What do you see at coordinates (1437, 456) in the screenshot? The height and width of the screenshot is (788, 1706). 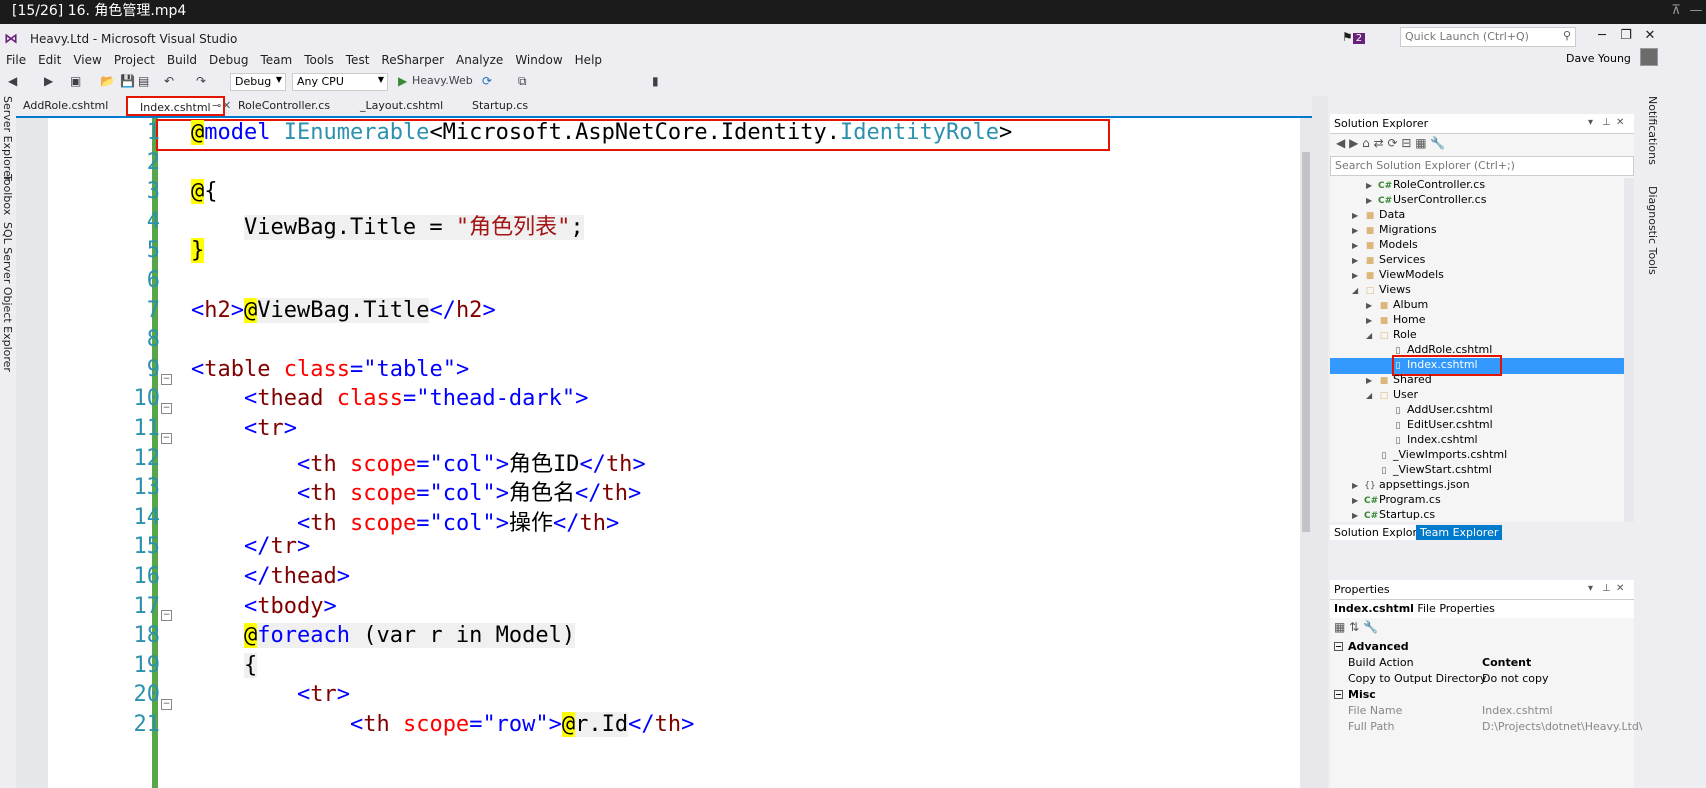 I see `tree-node: ▯ _ViewImports.cshtml` at bounding box center [1437, 456].